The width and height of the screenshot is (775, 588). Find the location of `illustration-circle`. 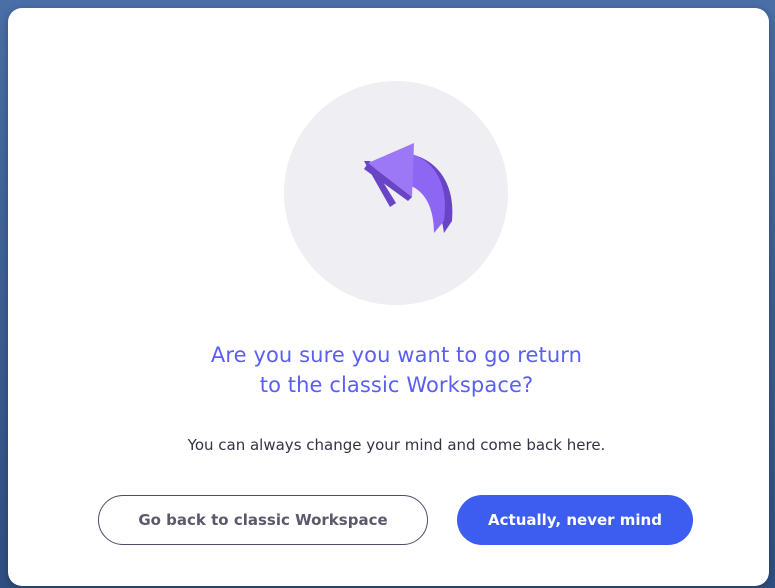

illustration-circle is located at coordinates (396, 193).